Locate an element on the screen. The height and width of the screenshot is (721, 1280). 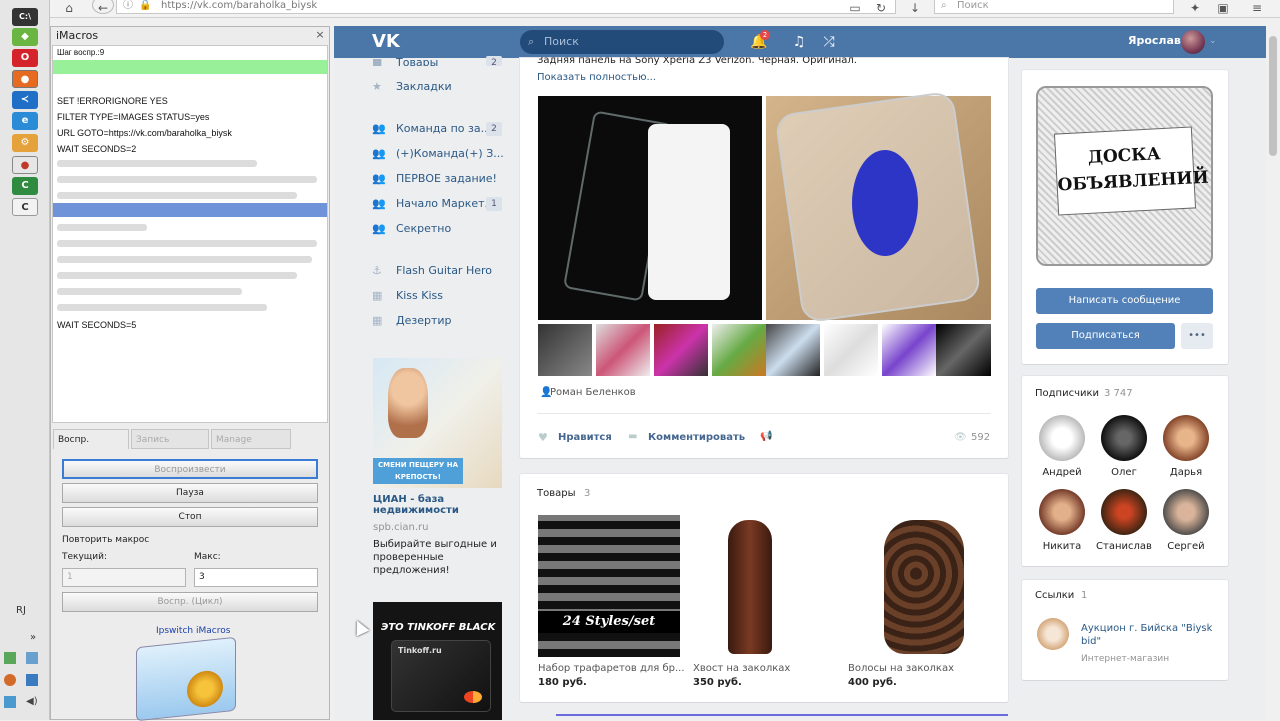
community-cover: ДОСКА ОБЪЯВЛЕНИЙ is located at coordinates (1124, 176).